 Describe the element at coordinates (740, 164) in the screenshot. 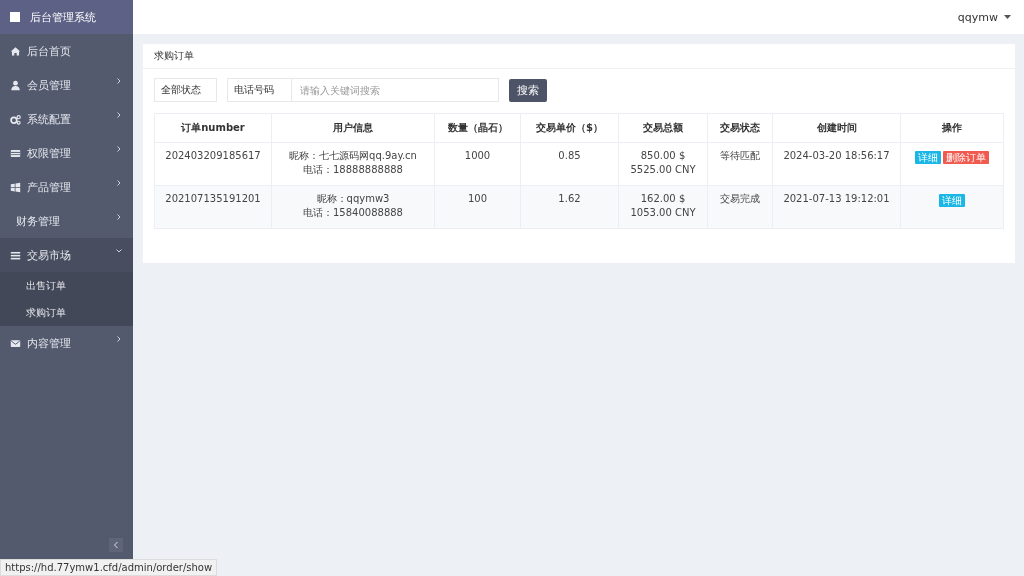

I see `table-cell: 等待匹配` at that location.